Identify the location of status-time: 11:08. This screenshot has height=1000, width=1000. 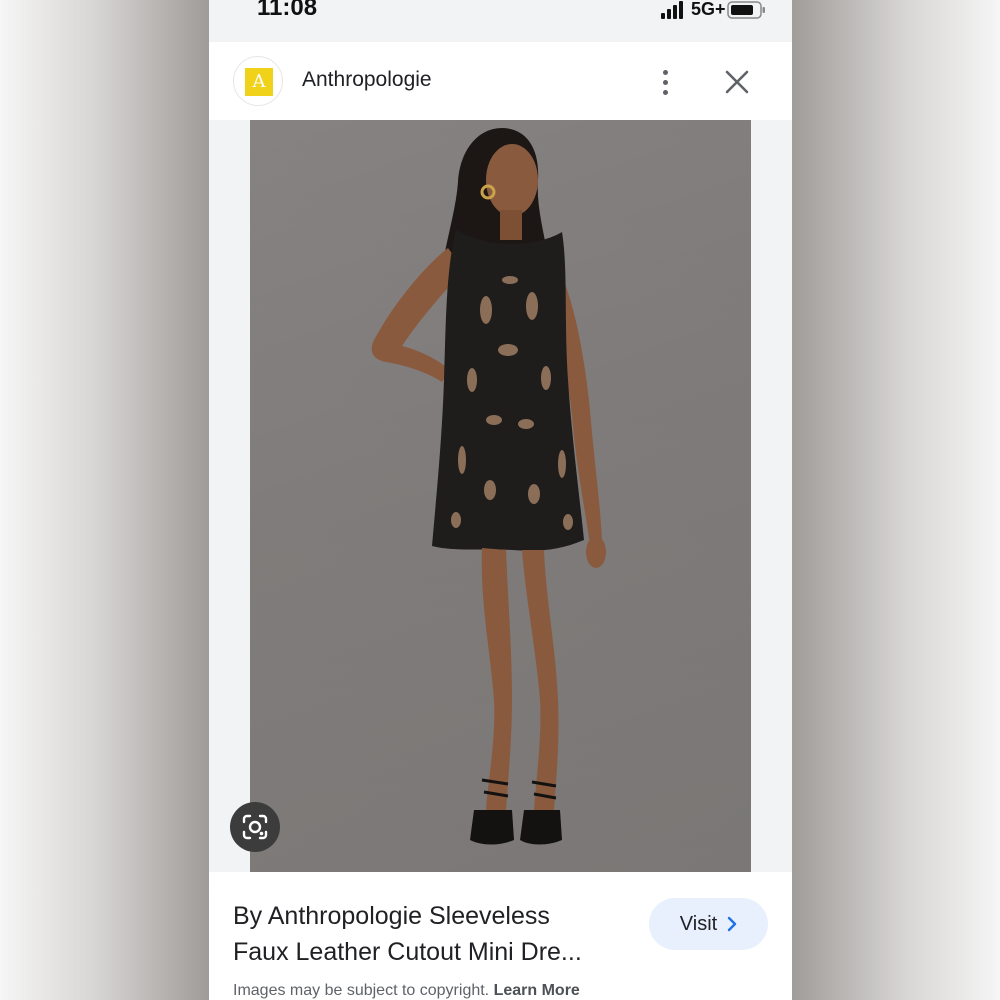
(287, 10).